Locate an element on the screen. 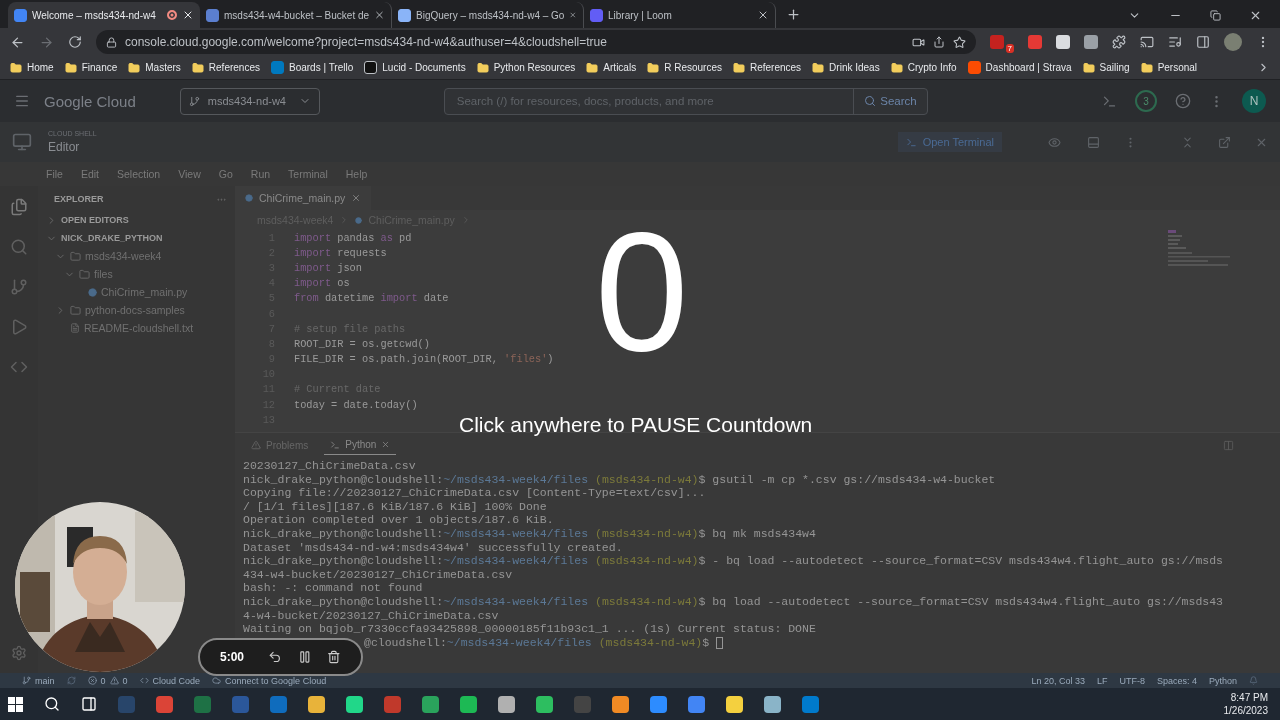 This screenshot has height=720, width=1280. bookmark: Drink Ideas is located at coordinates (846, 67).